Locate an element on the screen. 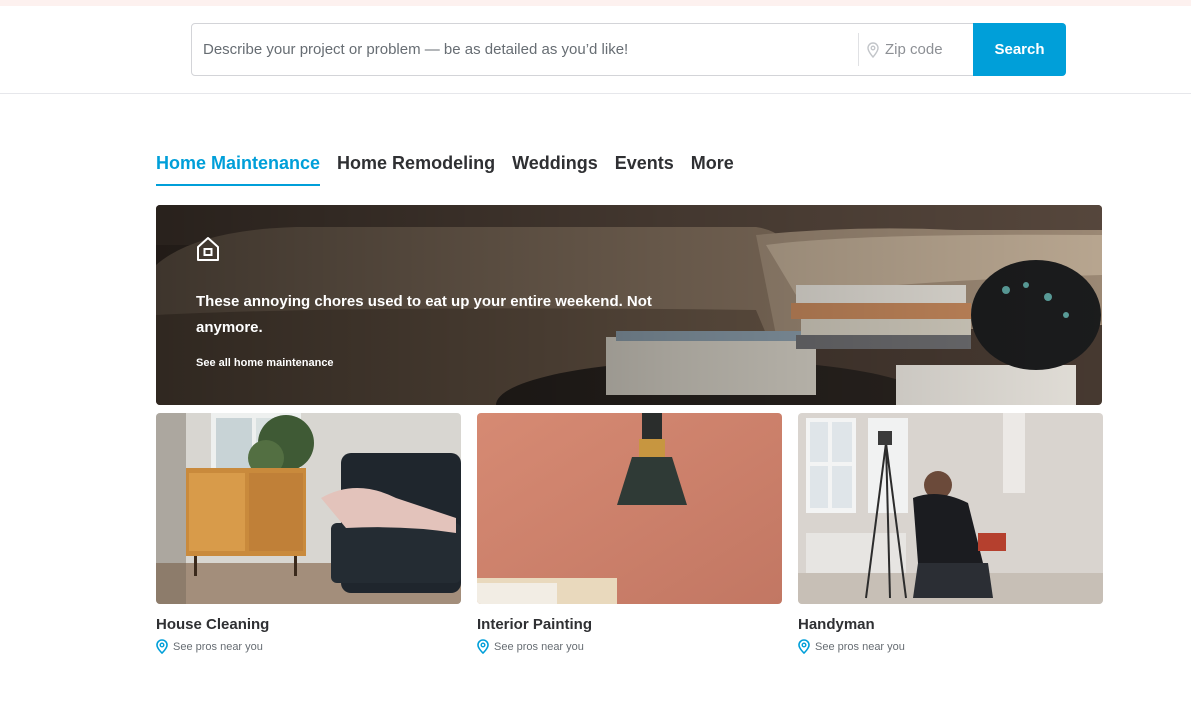  house-cleaning-image is located at coordinates (308, 508).